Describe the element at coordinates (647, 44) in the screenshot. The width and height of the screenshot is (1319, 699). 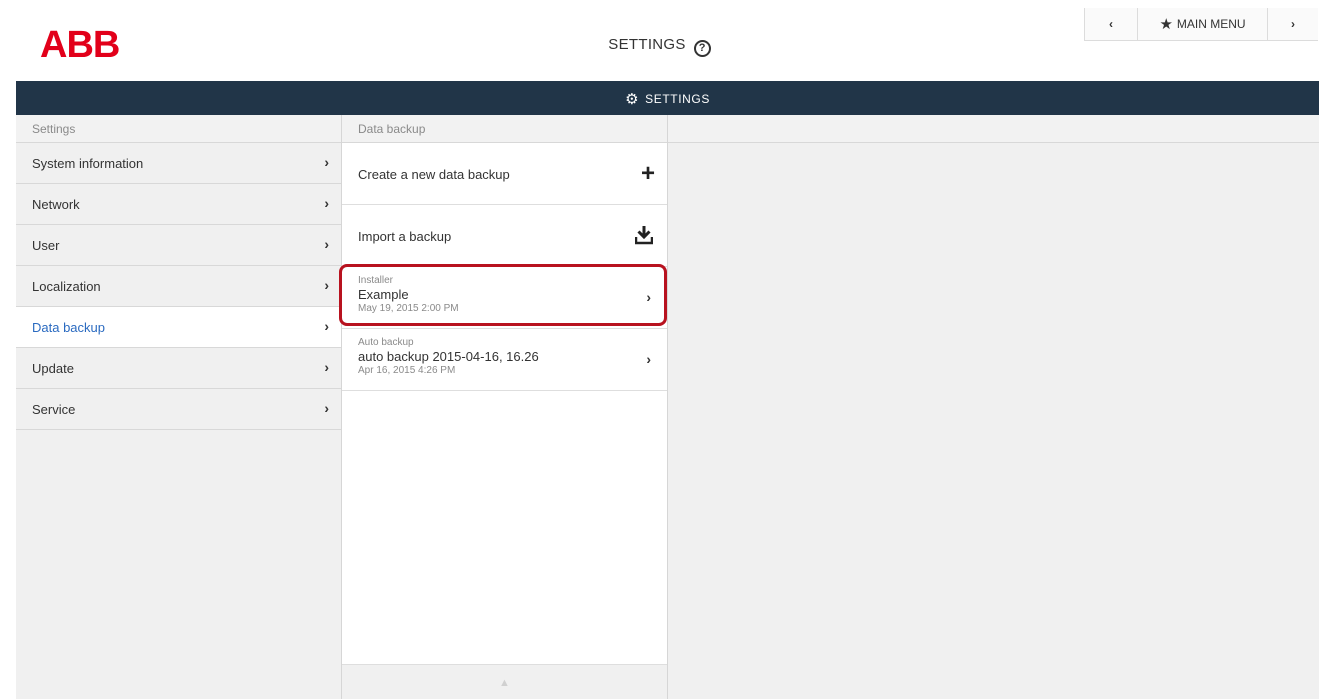
I see `page-title-text: SETTINGS` at that location.